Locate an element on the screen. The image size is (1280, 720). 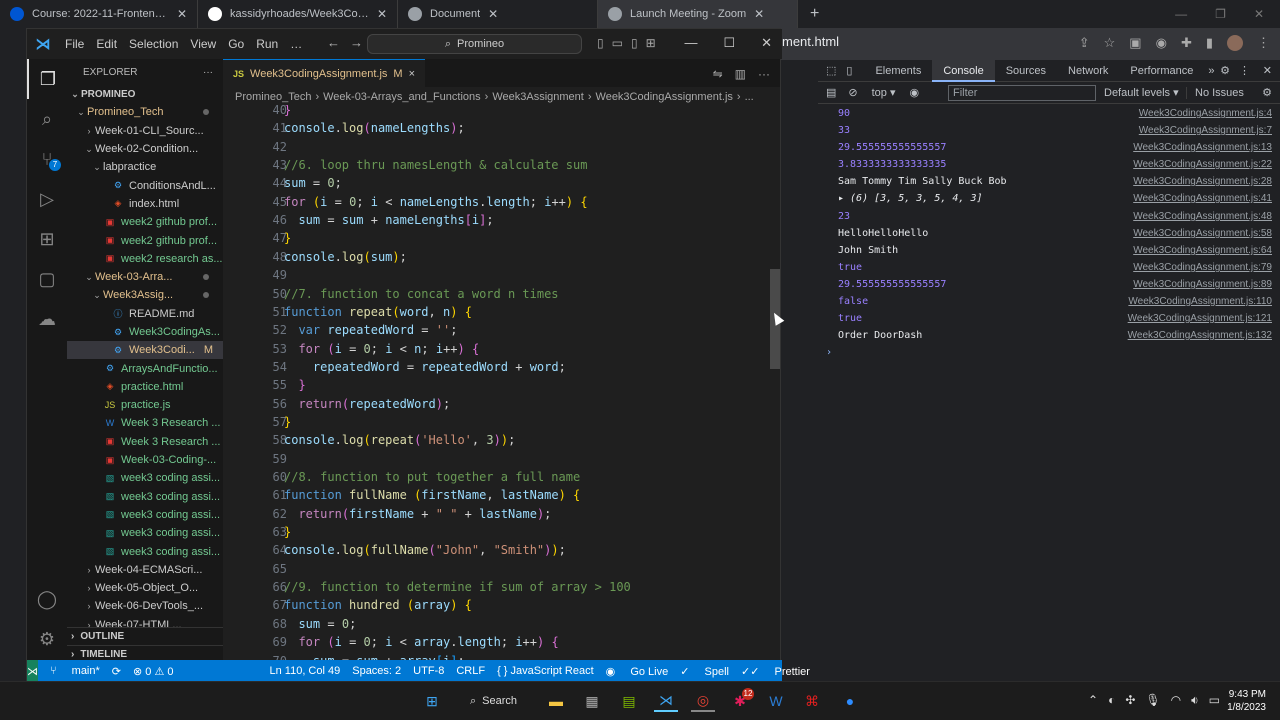
live-expression-eye-icon: ◉ is located at coordinates (915, 92).